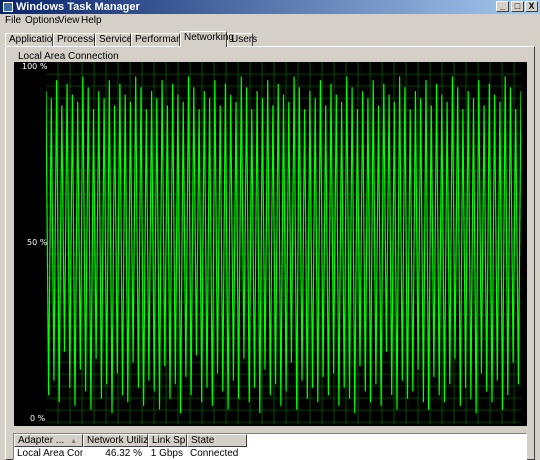  I want to click on y-label-50: 50 %, so click(37, 242).